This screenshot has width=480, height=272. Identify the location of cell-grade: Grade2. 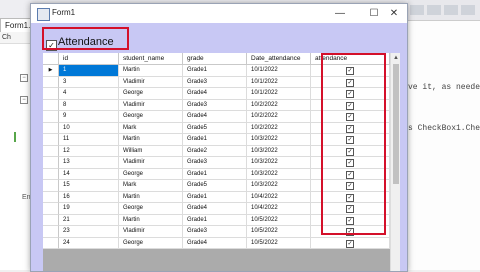
(215, 151).